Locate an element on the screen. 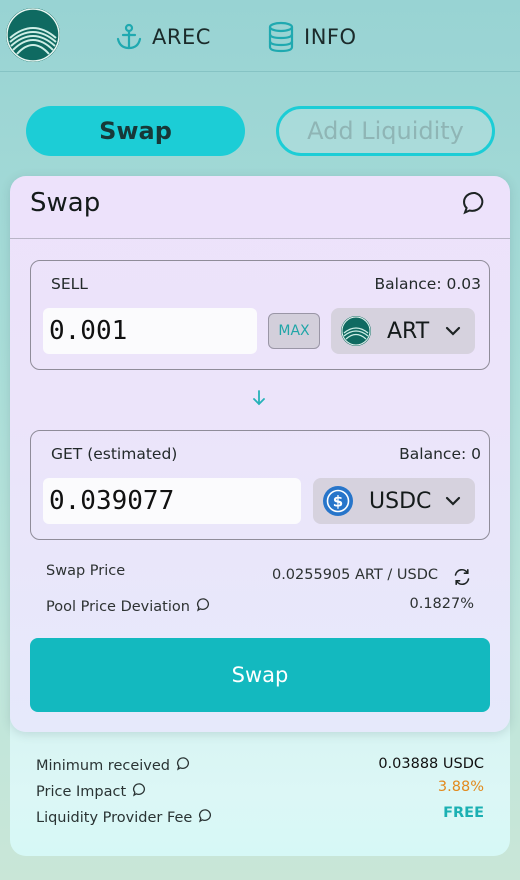 The image size is (520, 880). min-received-row: Minimum received is located at coordinates (113, 765).